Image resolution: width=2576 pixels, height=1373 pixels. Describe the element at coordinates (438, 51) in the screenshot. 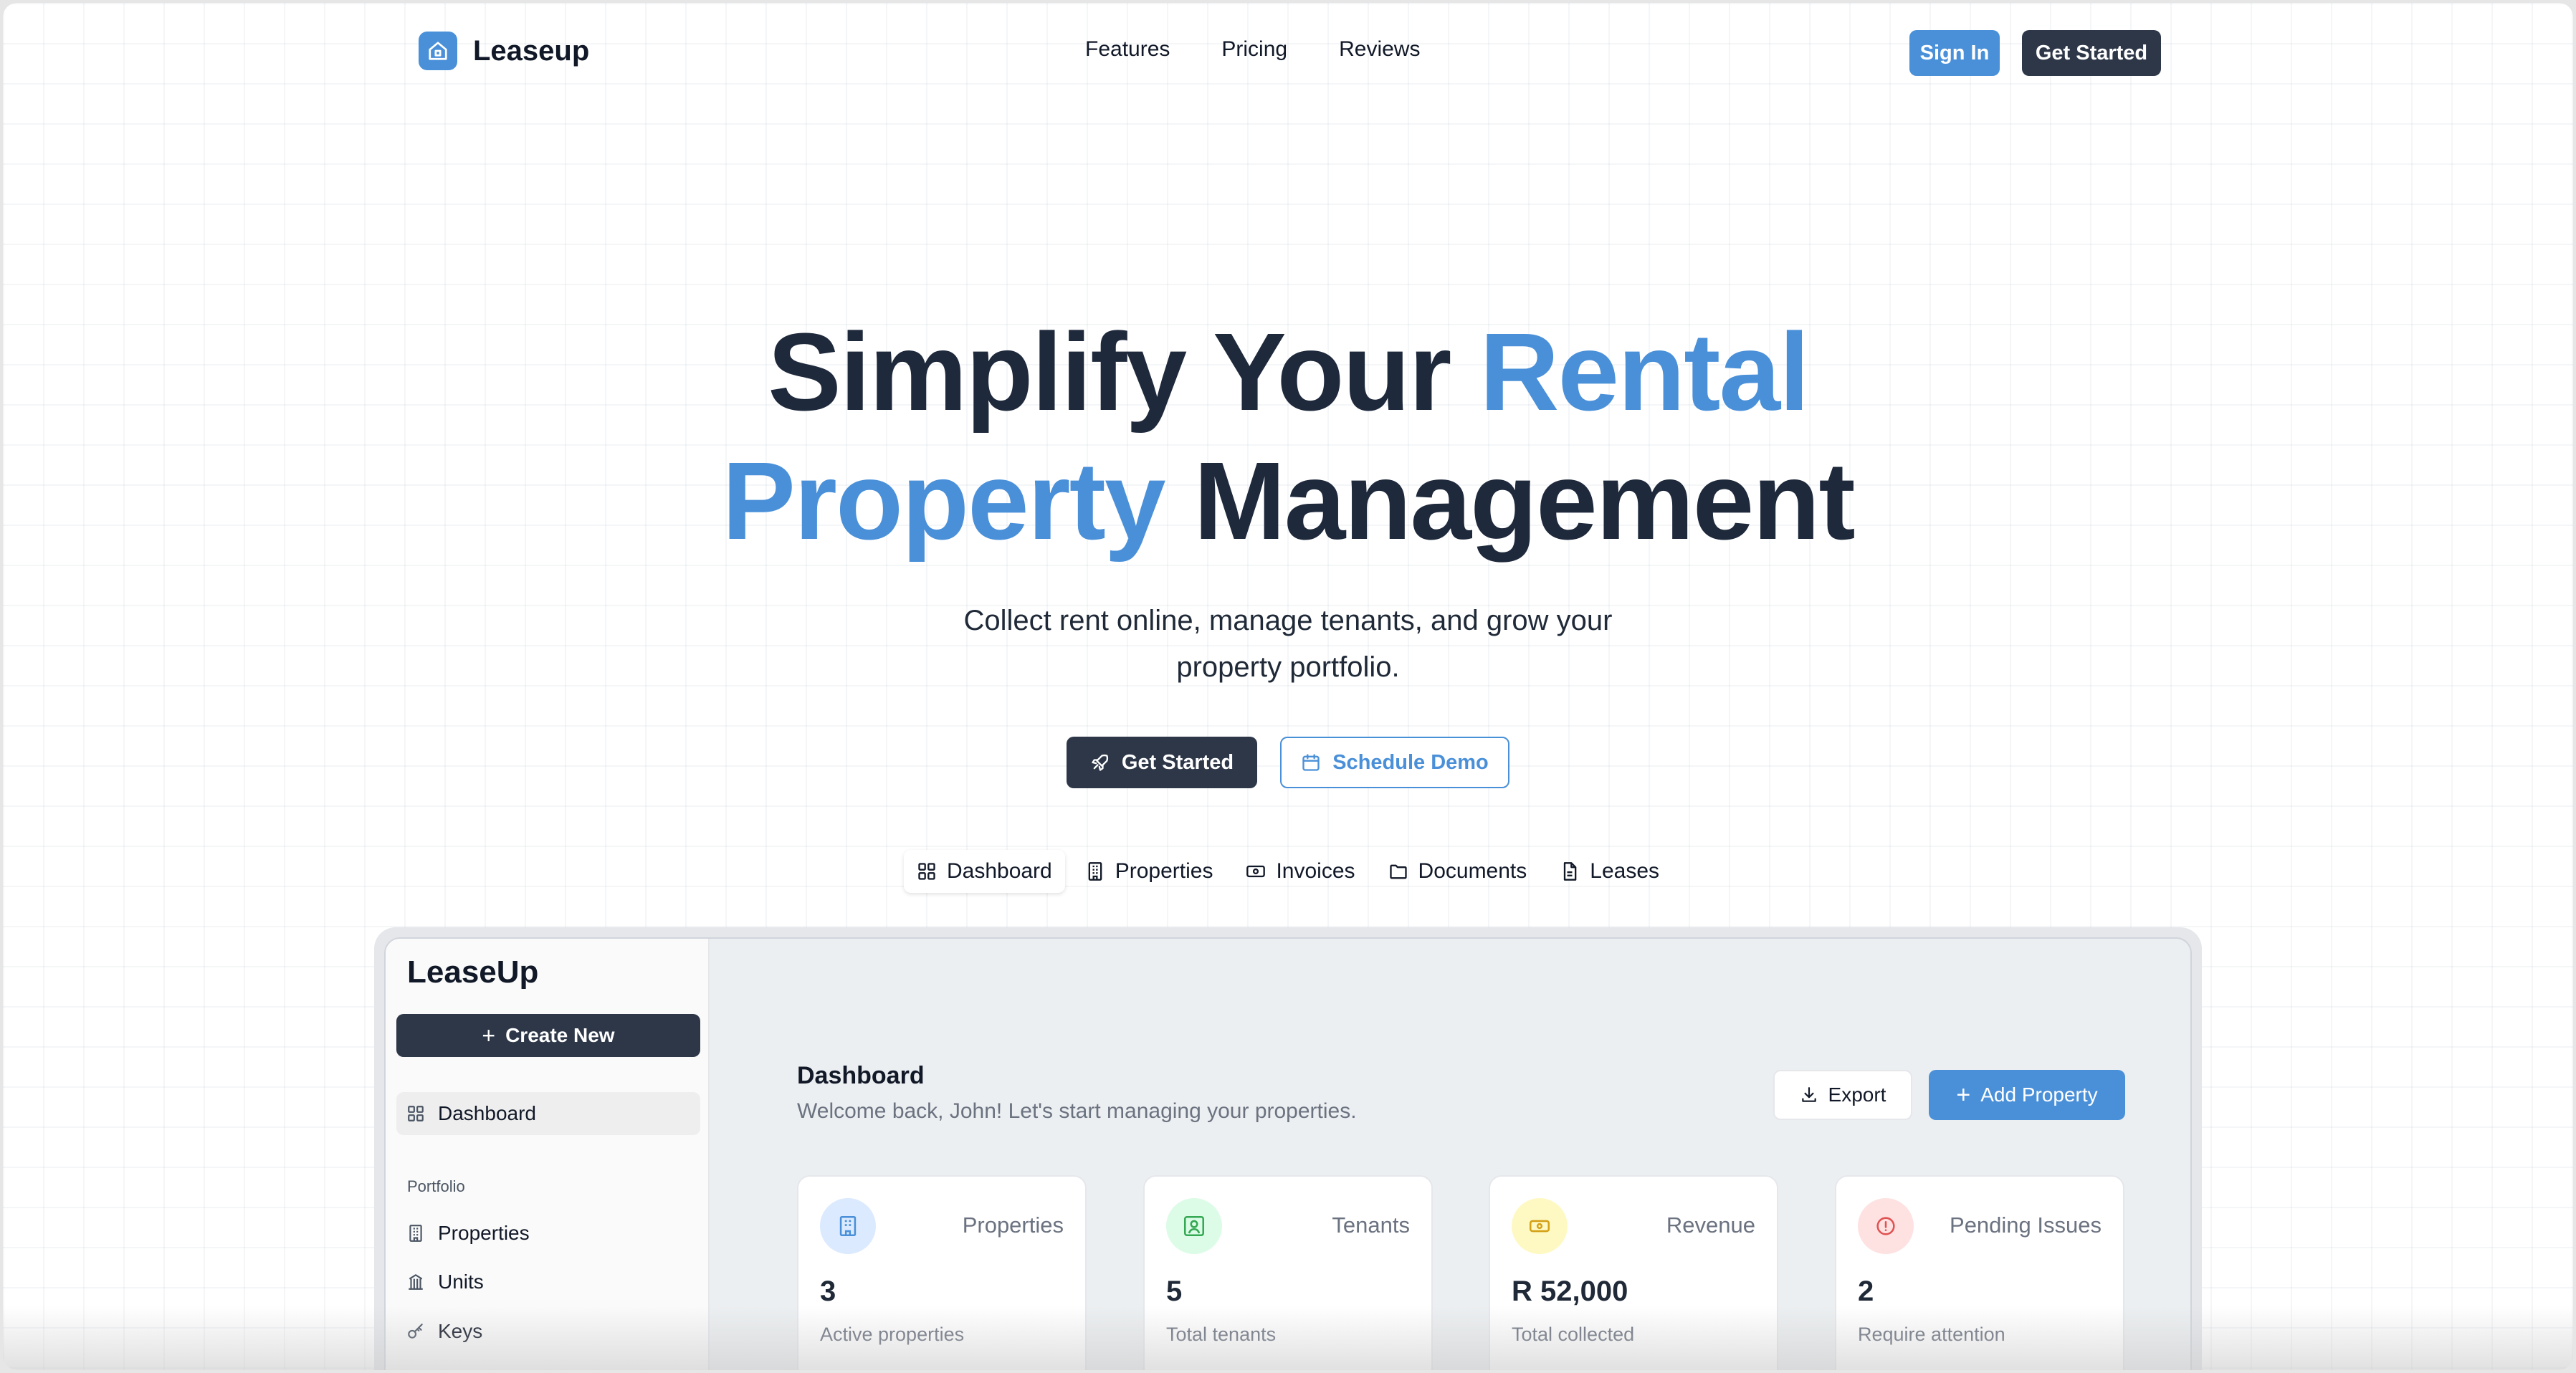

I see `home-icon` at that location.